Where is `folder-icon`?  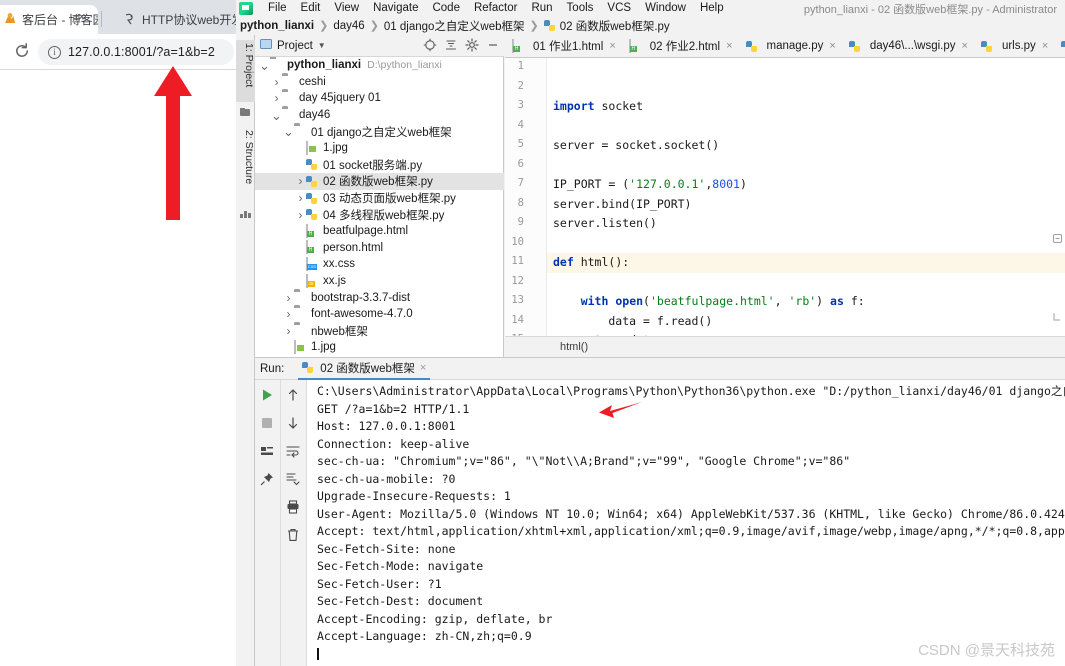
folder-icon is located at coordinates (300, 297).